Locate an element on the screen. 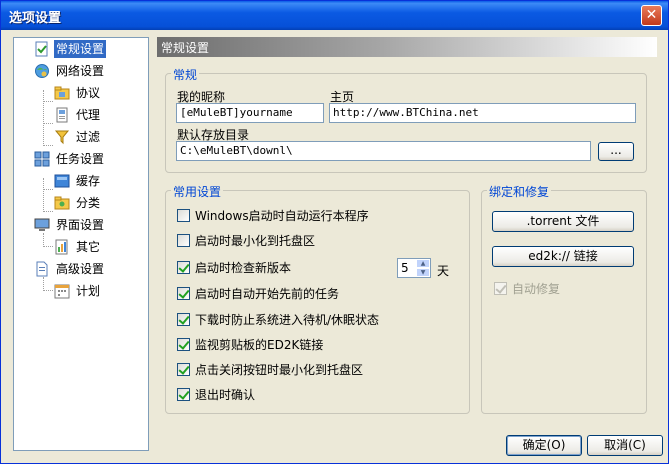 Image resolution: width=669 pixels, height=464 pixels. close-button: ✕ is located at coordinates (651, 15).